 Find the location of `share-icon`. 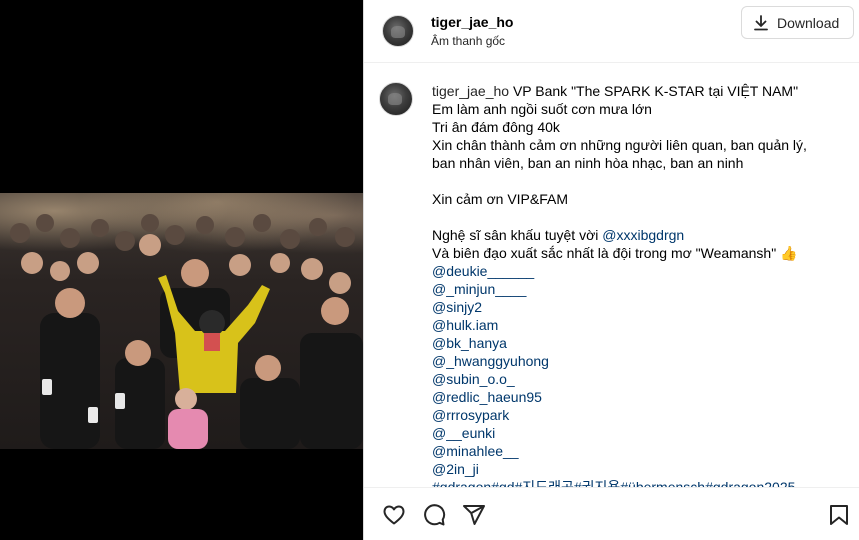

share-icon is located at coordinates (474, 515).